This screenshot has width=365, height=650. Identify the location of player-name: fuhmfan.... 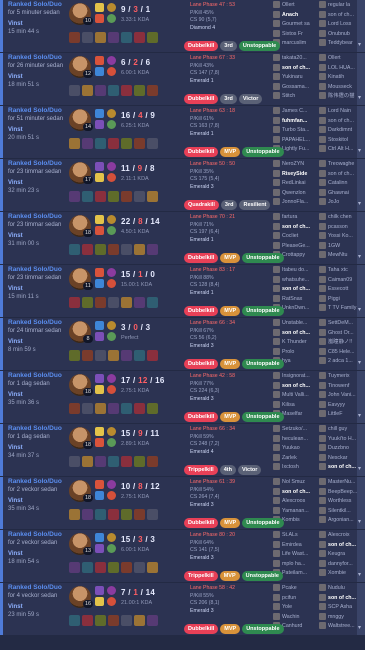
(294, 121).